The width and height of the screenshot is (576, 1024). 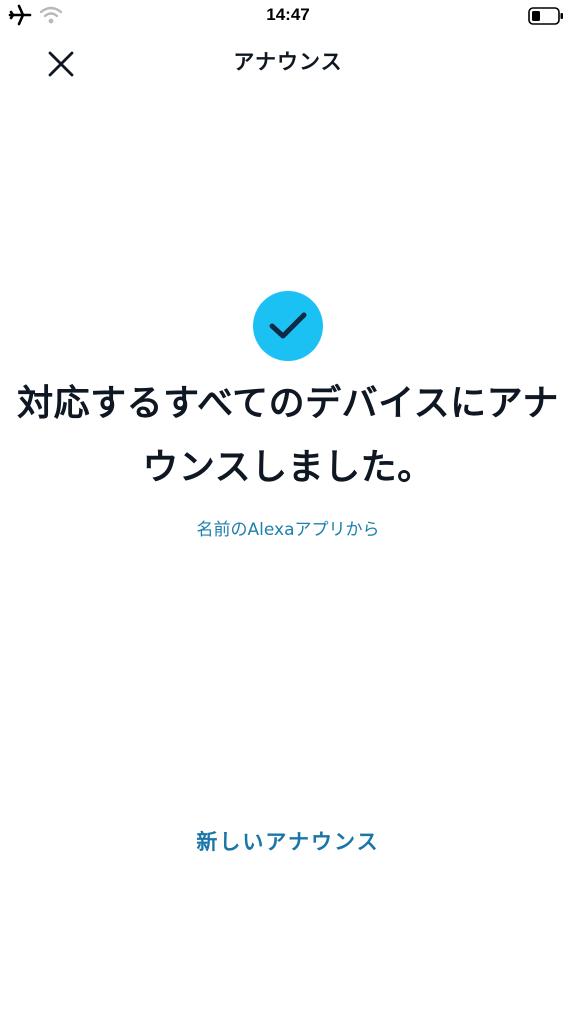 What do you see at coordinates (288, 435) in the screenshot?
I see `success-message: 対応するすべてのデバイスにアナウンスしました。` at bounding box center [288, 435].